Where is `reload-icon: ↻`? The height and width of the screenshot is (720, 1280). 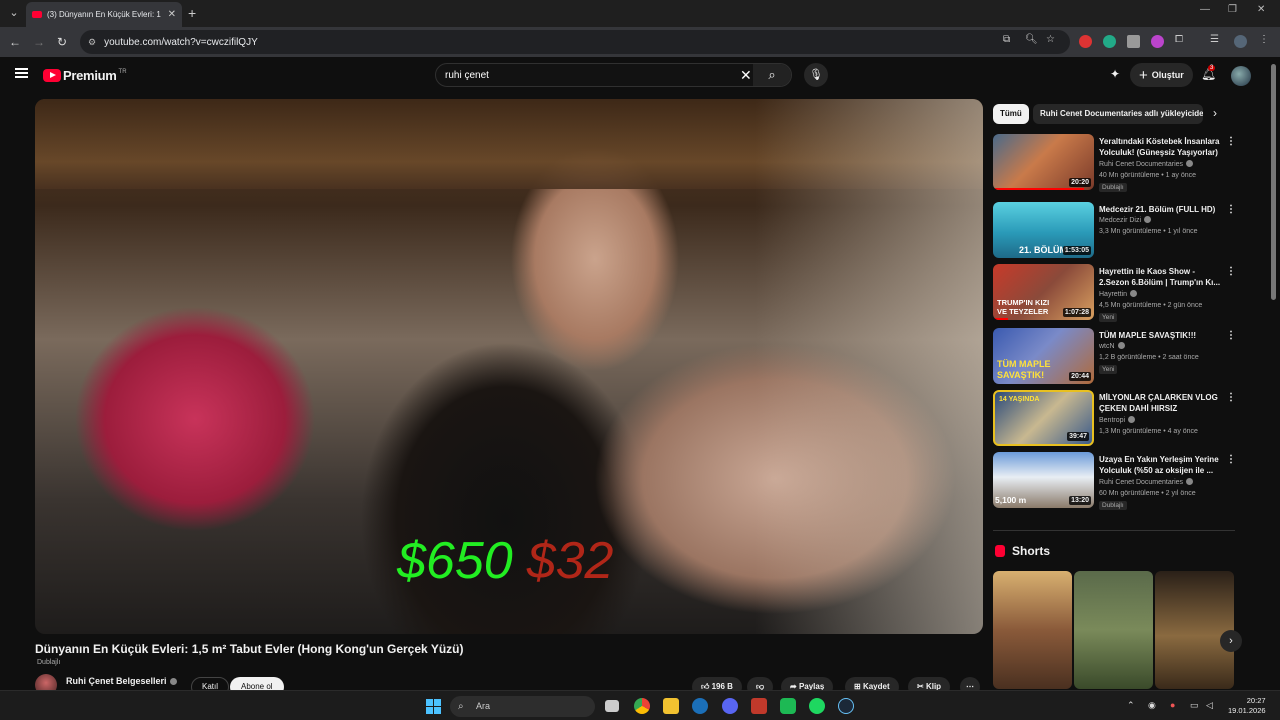 reload-icon: ↻ is located at coordinates (62, 42).